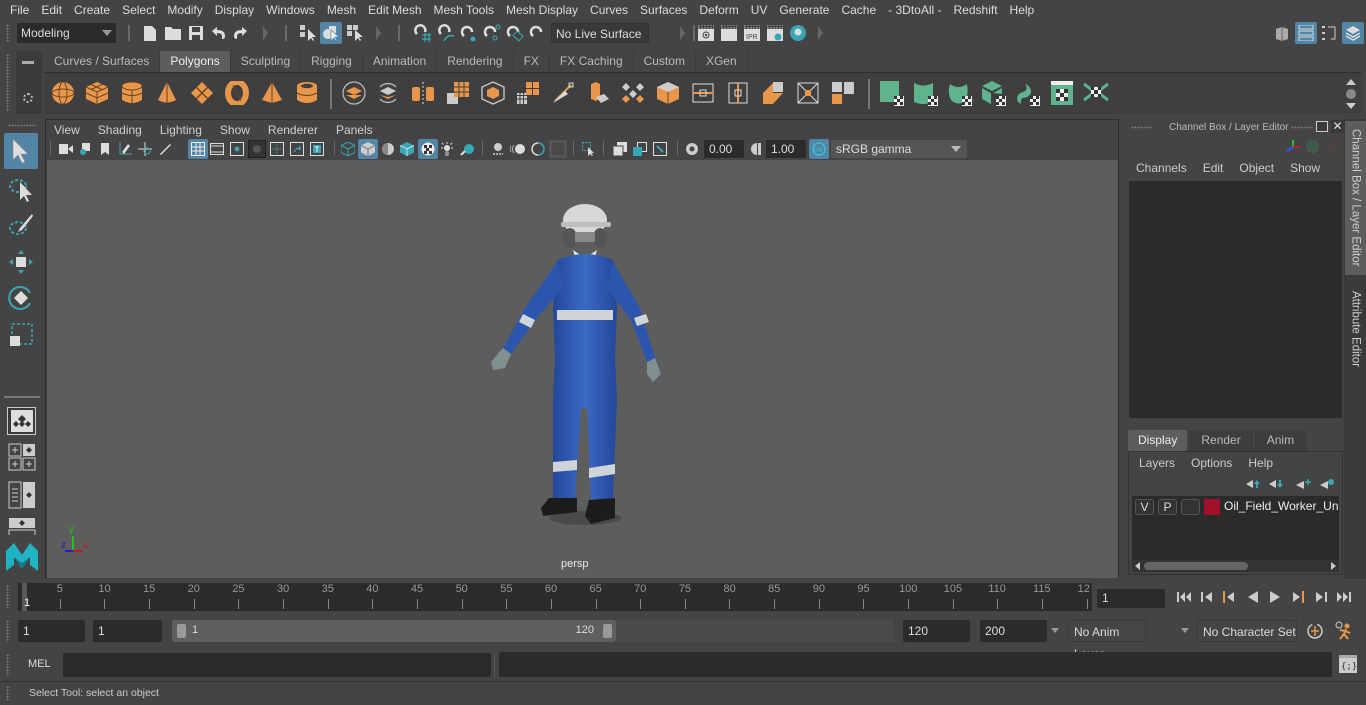 This screenshot has height=705, width=1366. I want to click on film-gate-icon, so click(217, 149).